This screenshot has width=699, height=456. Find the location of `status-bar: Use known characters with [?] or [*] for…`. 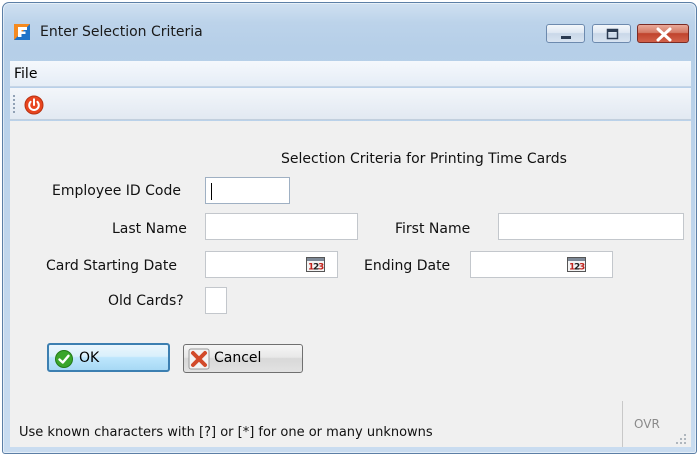

status-bar: Use known characters with [?] or [*] for… is located at coordinates (350, 419).